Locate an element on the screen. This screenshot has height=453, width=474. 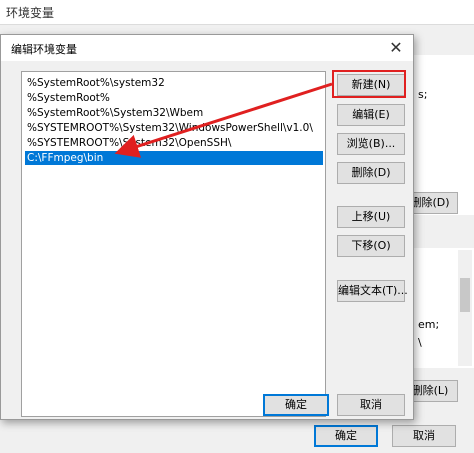
close-icon: ✕ is located at coordinates (396, 48).